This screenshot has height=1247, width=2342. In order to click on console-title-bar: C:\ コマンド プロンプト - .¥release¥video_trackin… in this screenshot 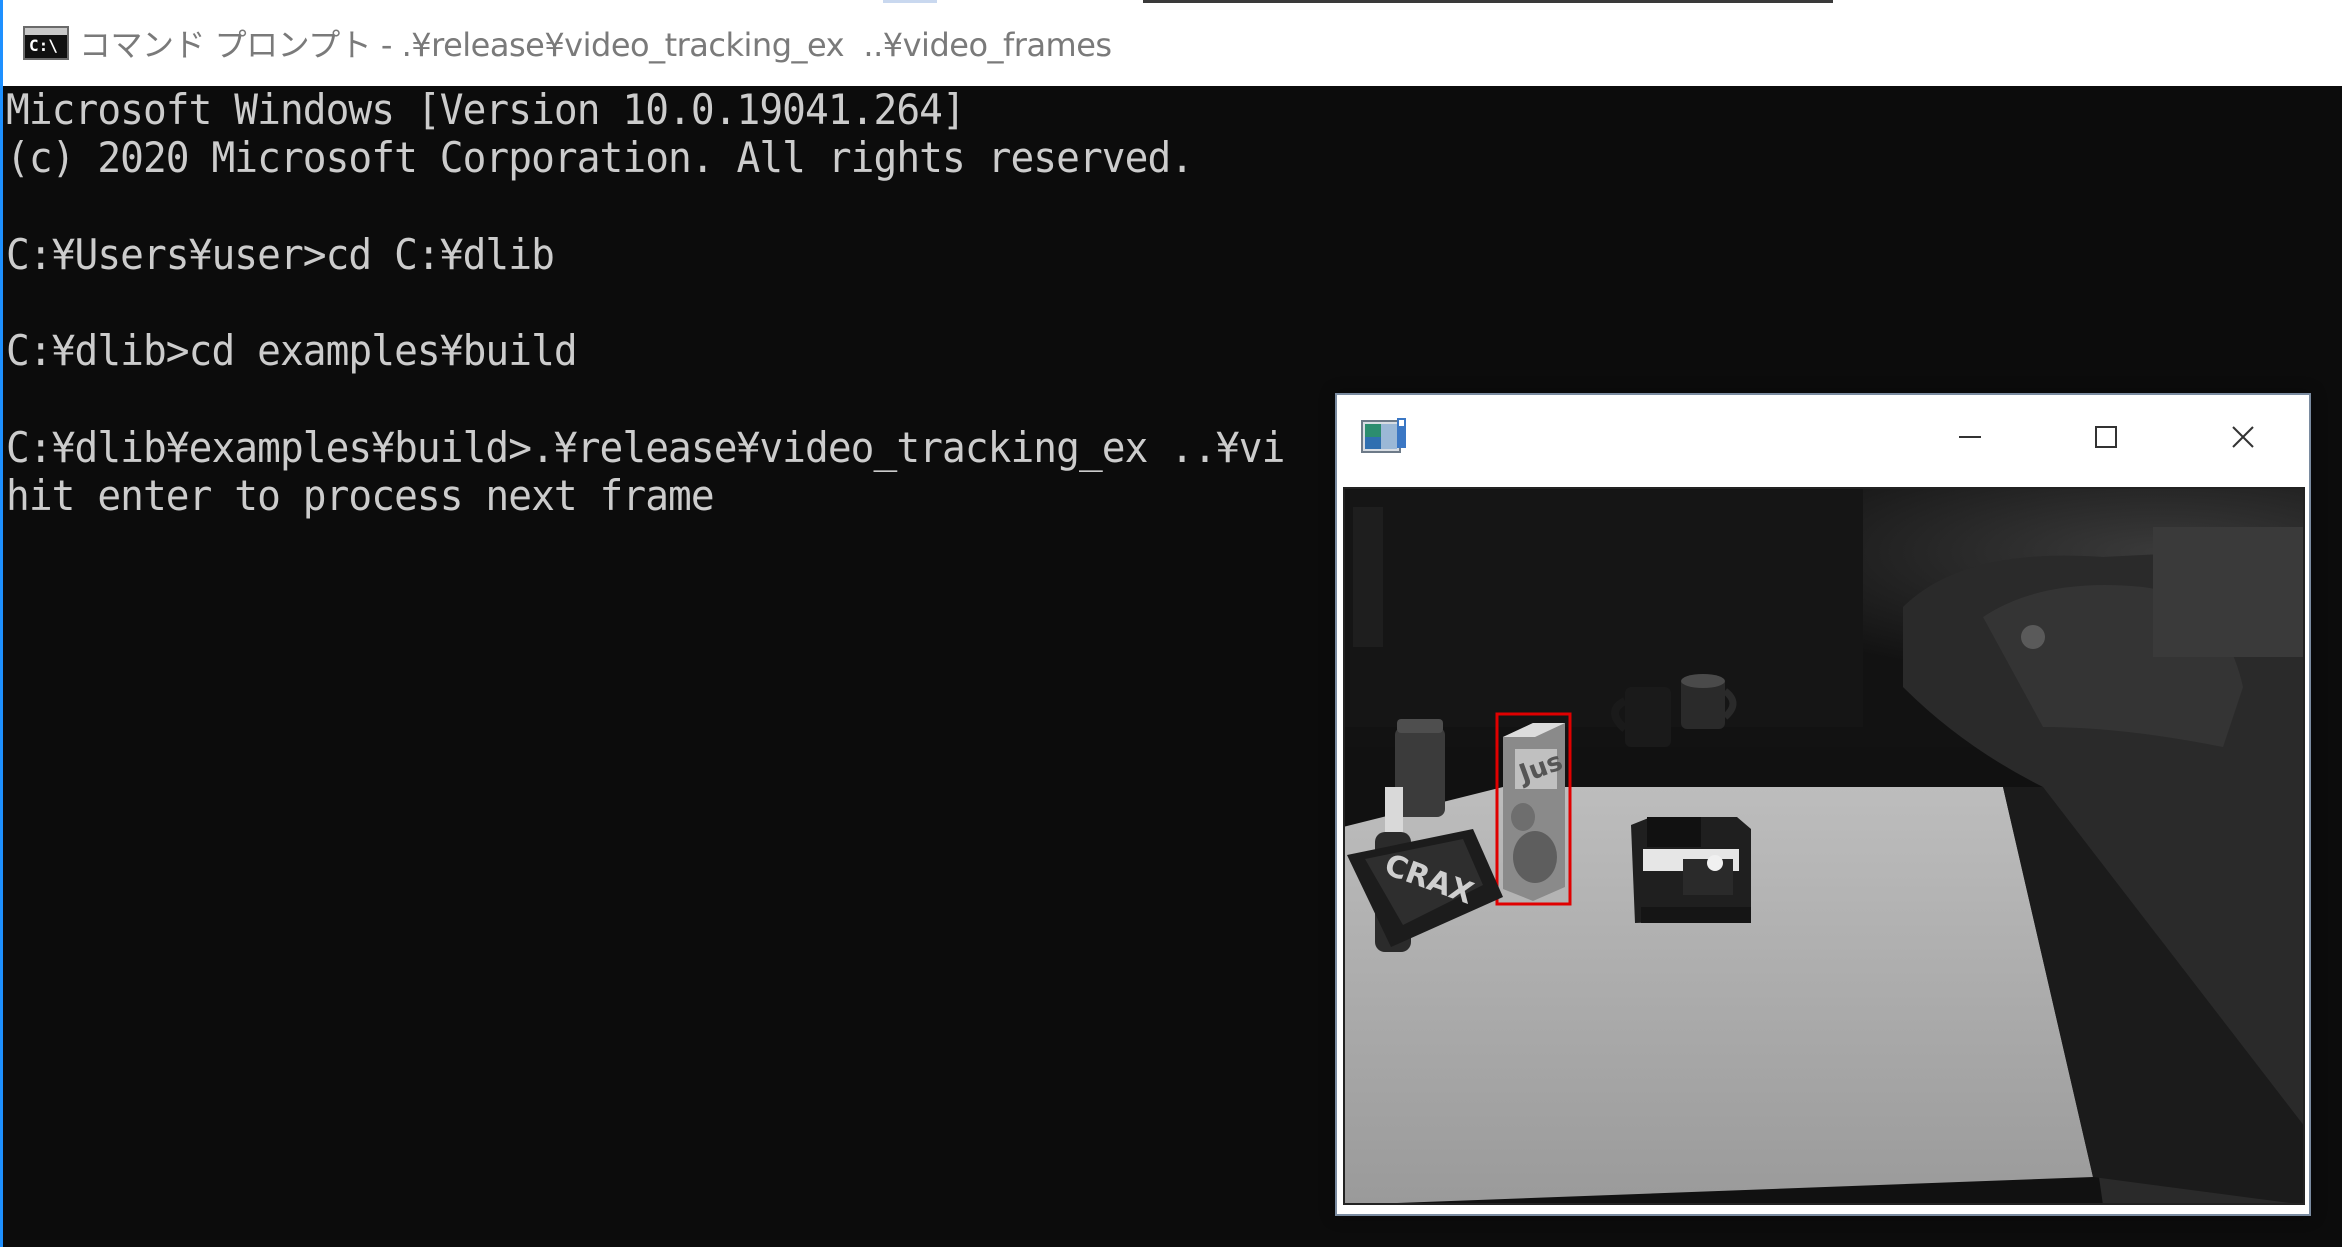, I will do `click(1172, 43)`.